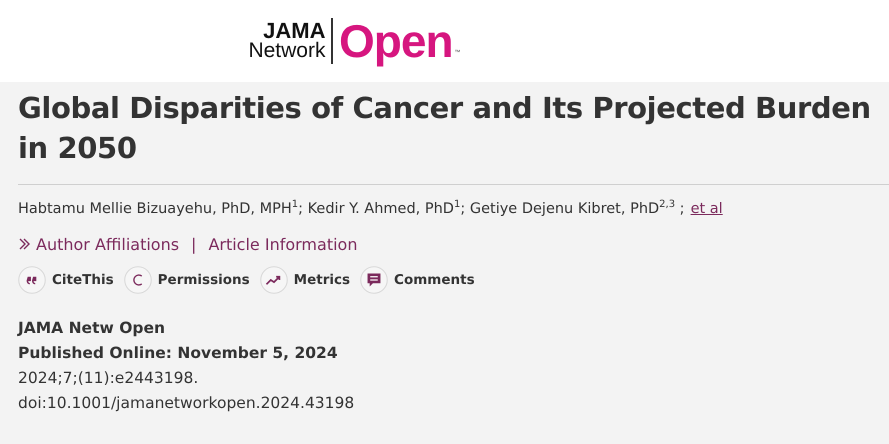 The height and width of the screenshot is (444, 889). I want to click on action-button: Permissions, so click(187, 280).